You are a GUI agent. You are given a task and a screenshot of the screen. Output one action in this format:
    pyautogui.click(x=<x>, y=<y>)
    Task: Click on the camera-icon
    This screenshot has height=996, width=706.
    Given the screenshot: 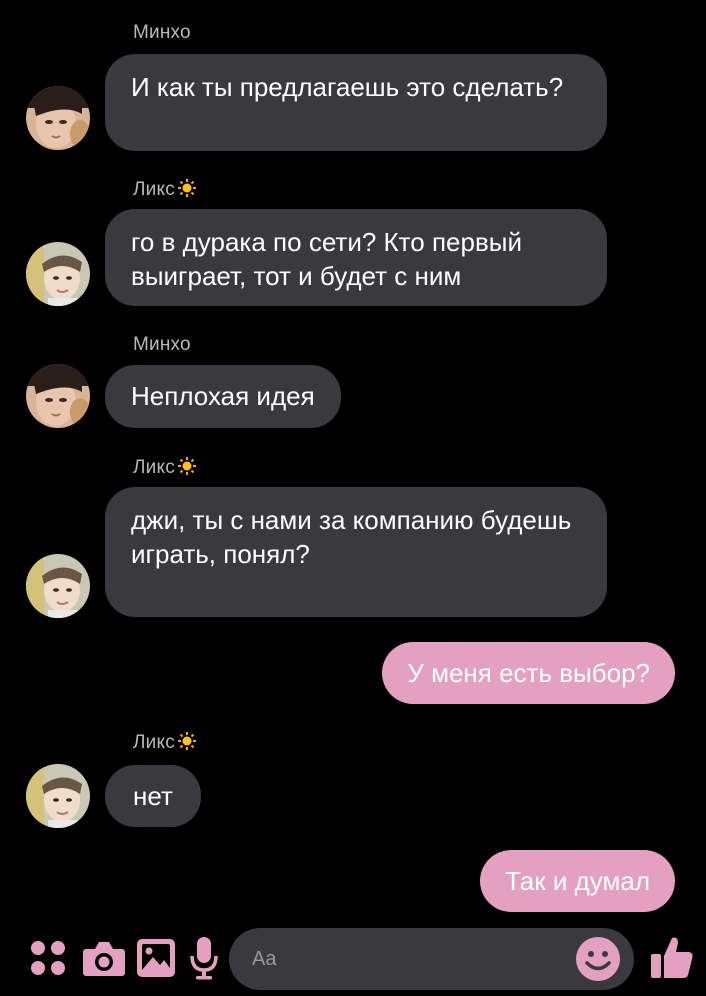 What is the action you would take?
    pyautogui.click(x=104, y=960)
    